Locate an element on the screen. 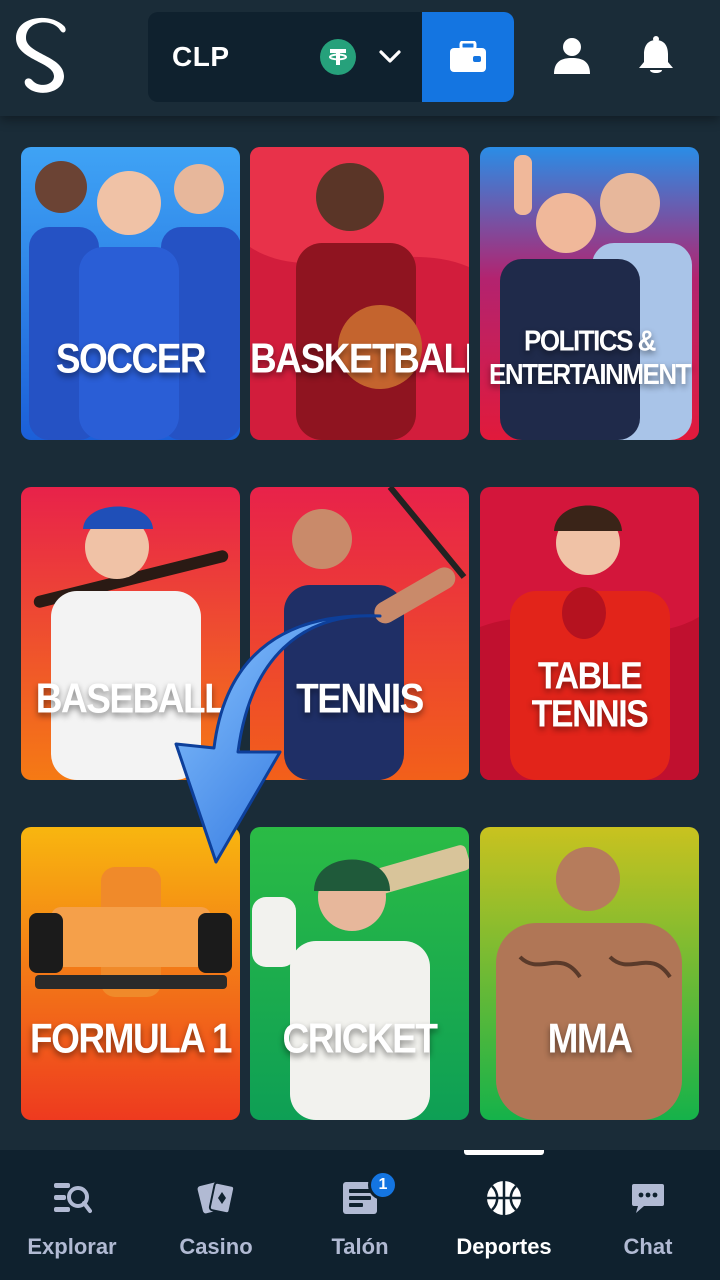 The width and height of the screenshot is (720, 1280). nav-item-talon: 1 Talón is located at coordinates (360, 1215).